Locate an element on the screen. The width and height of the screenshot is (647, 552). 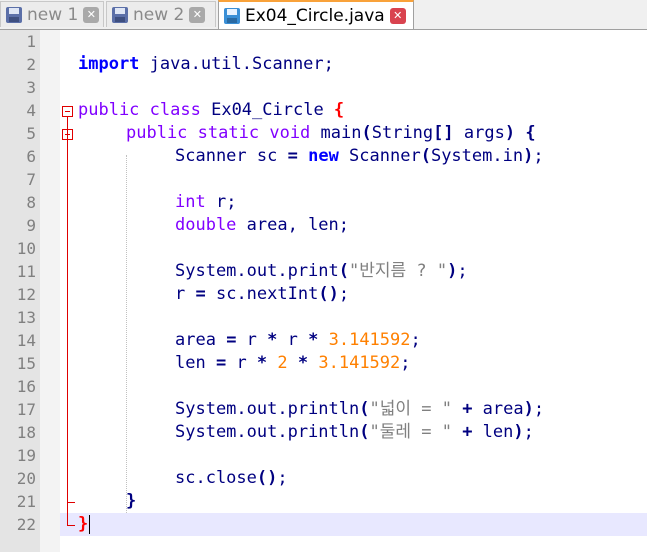
token-text: sc.nextInt is located at coordinates (262, 294).